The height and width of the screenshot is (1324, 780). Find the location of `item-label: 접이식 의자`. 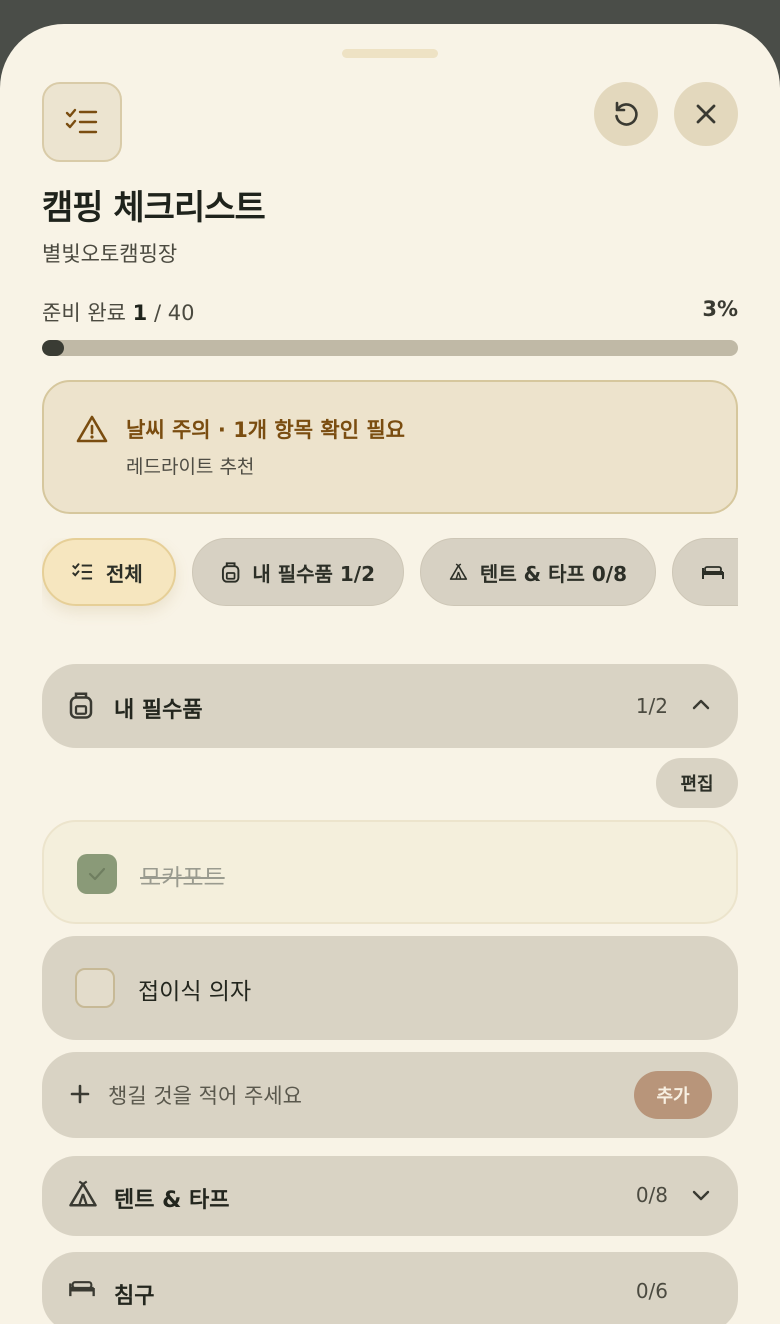

item-label: 접이식 의자 is located at coordinates (195, 992).